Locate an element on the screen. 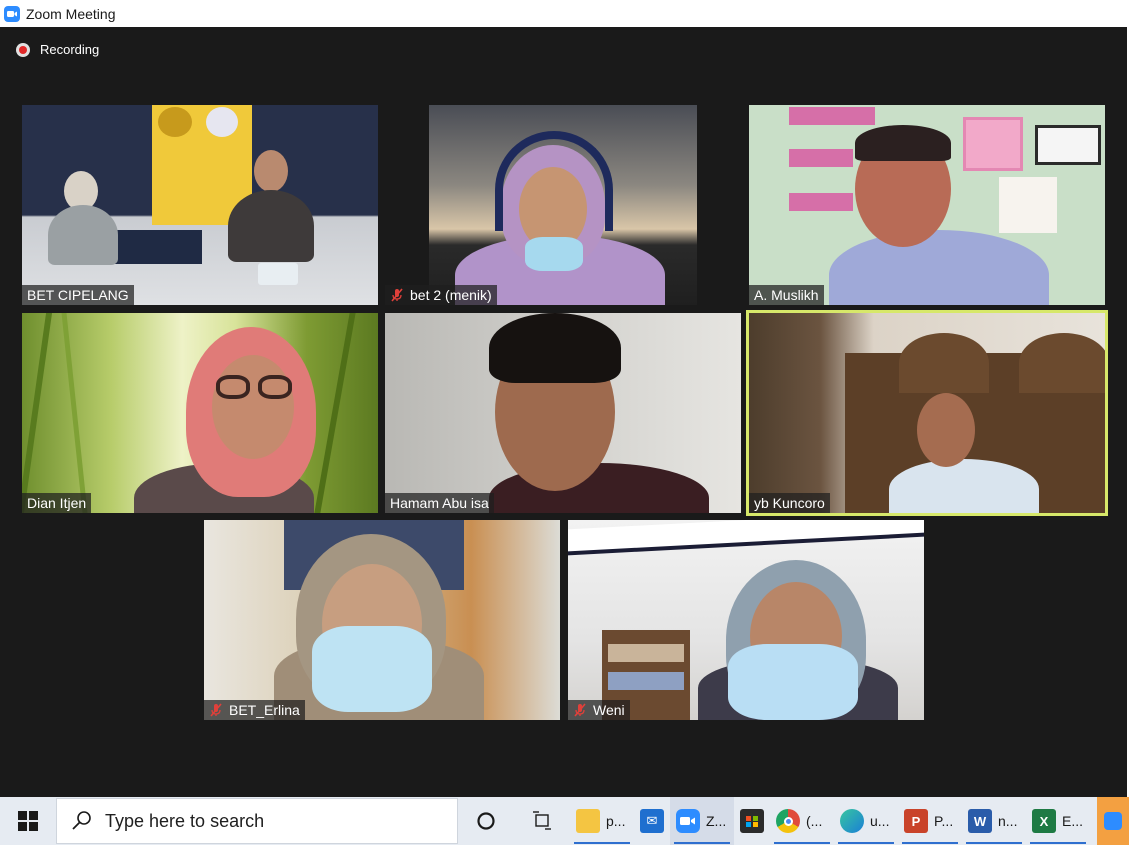 The image size is (1129, 845). windows-logo-icon is located at coordinates (28, 821).